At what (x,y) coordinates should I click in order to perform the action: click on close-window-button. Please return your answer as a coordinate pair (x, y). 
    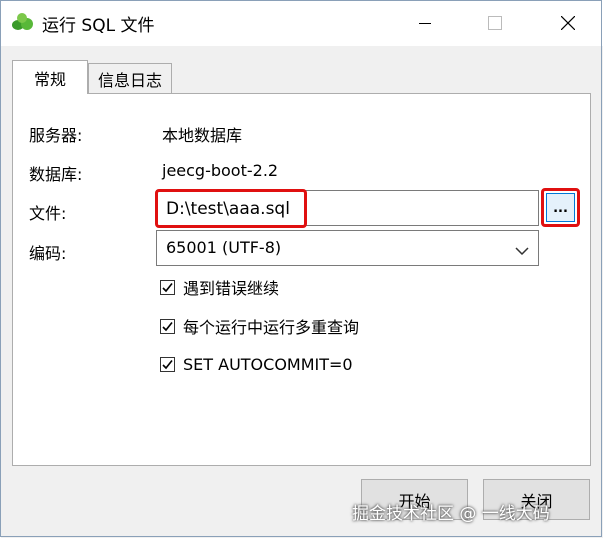
    Looking at the image, I should click on (568, 23).